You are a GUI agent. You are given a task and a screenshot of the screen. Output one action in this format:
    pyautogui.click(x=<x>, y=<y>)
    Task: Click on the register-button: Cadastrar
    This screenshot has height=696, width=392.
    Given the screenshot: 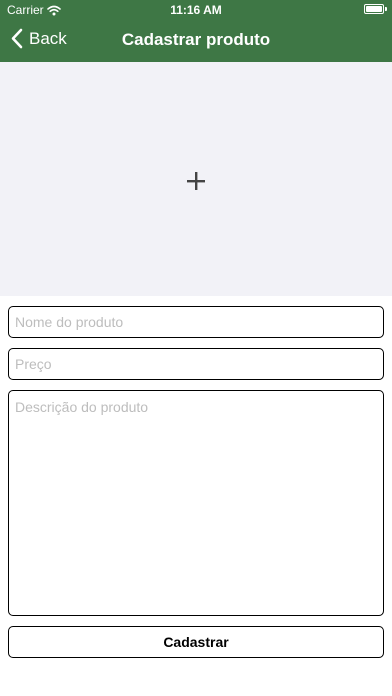 What is the action you would take?
    pyautogui.click(x=196, y=642)
    